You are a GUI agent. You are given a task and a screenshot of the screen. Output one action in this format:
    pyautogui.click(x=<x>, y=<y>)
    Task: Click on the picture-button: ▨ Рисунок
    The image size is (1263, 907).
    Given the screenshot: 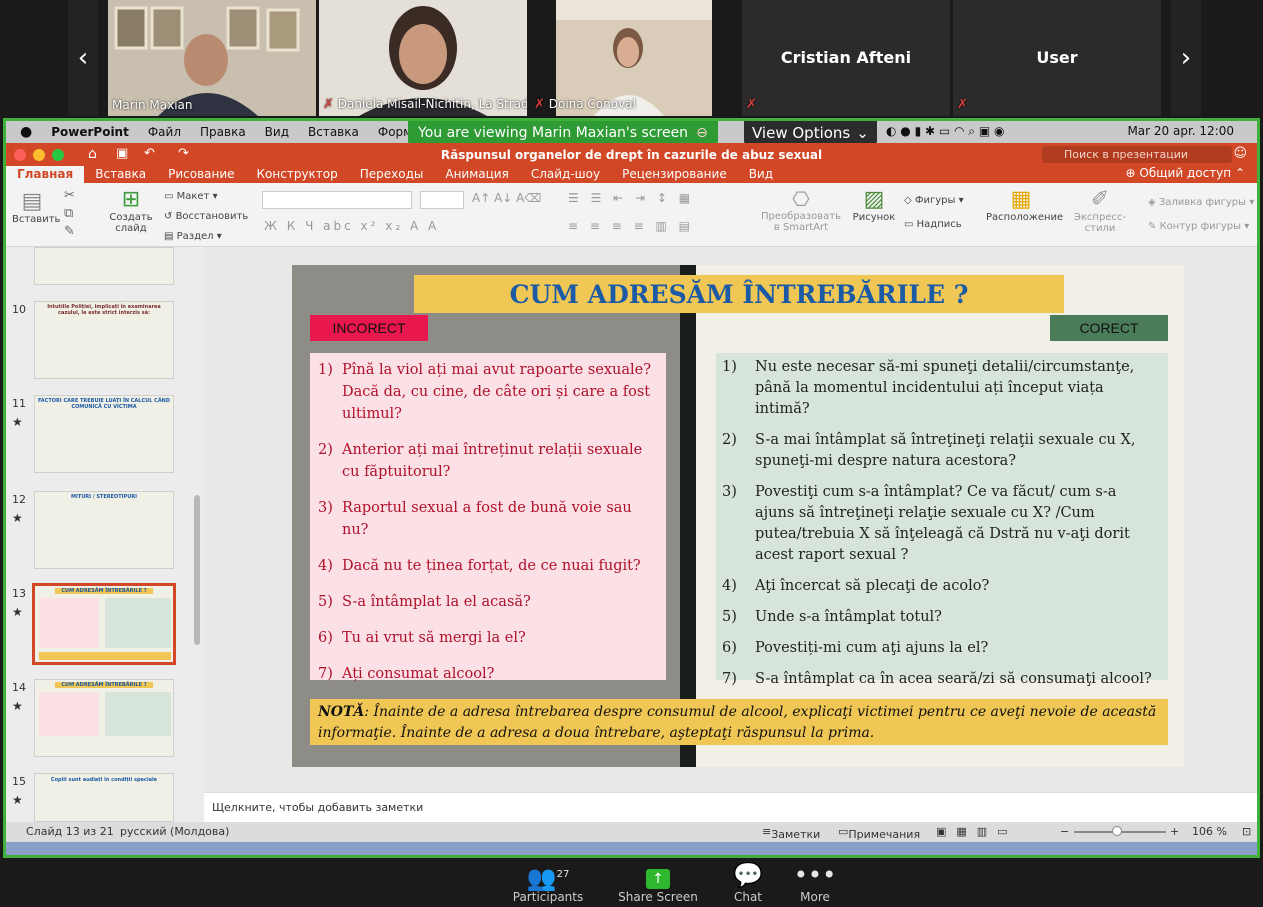 What is the action you would take?
    pyautogui.click(x=874, y=205)
    